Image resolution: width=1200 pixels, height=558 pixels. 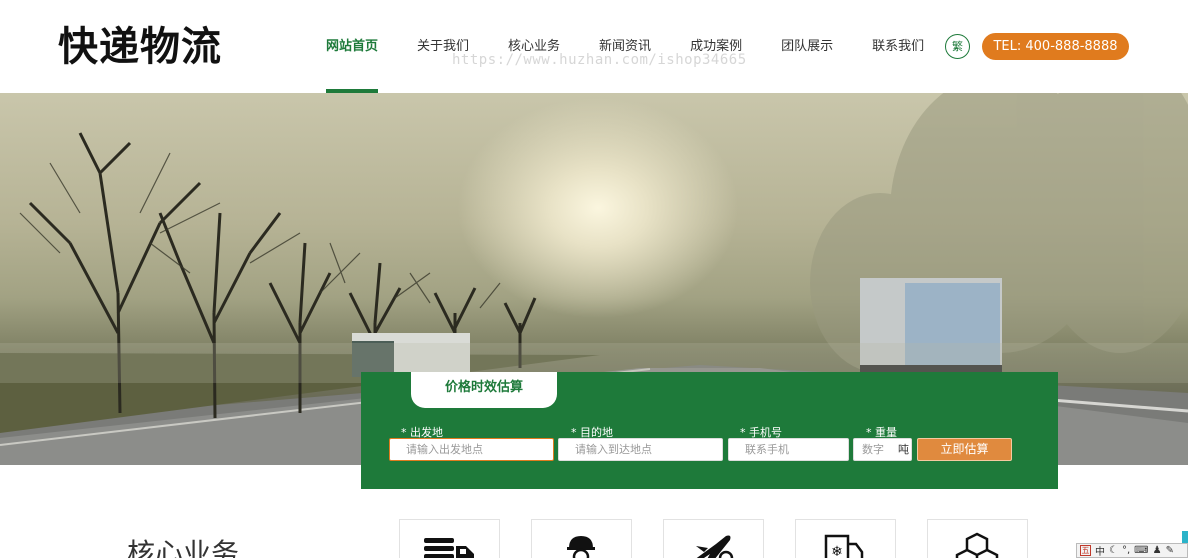 I want to click on scroll-thumb, so click(x=1185, y=537).